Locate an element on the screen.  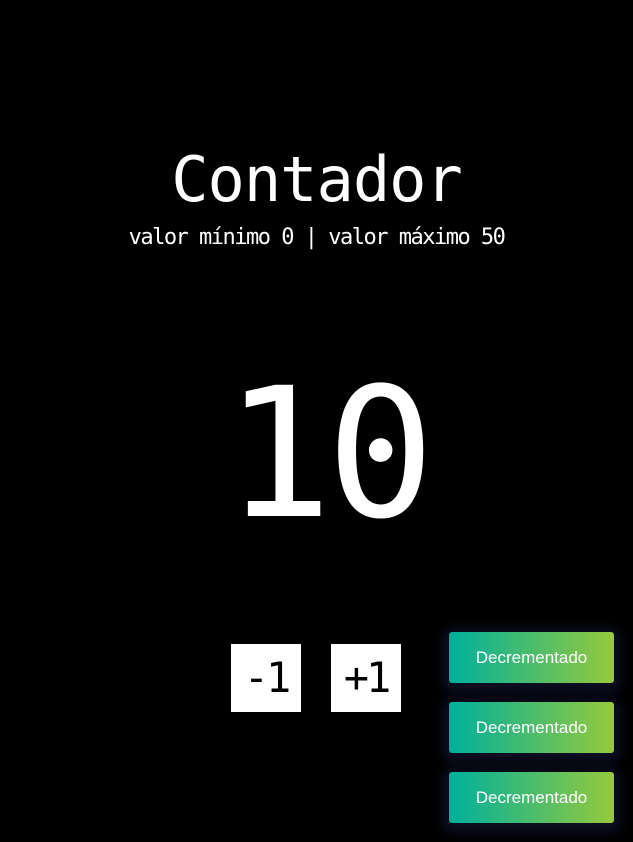
counter-value: 10 is located at coordinates (329, 454).